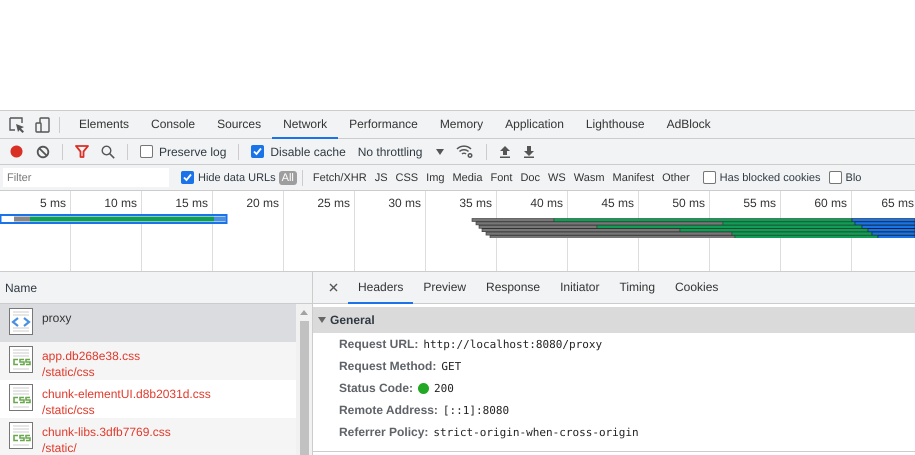 The image size is (915, 455). I want to click on details-tab: Headers, so click(381, 288).